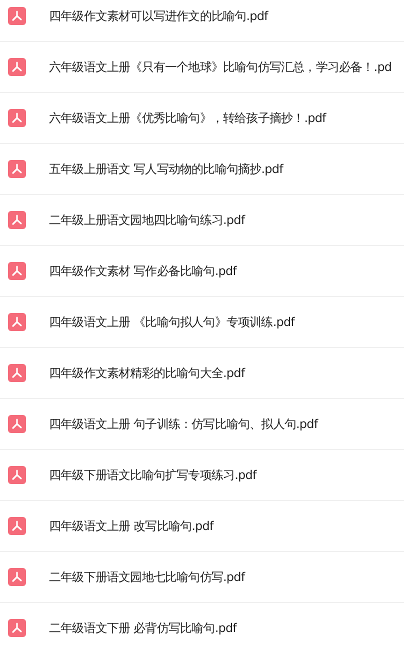 The width and height of the screenshot is (404, 646). Describe the element at coordinates (187, 118) in the screenshot. I see `file-name: 六年级语文上册《优秀比喻句》，转给孩子摘抄！.pdf` at that location.